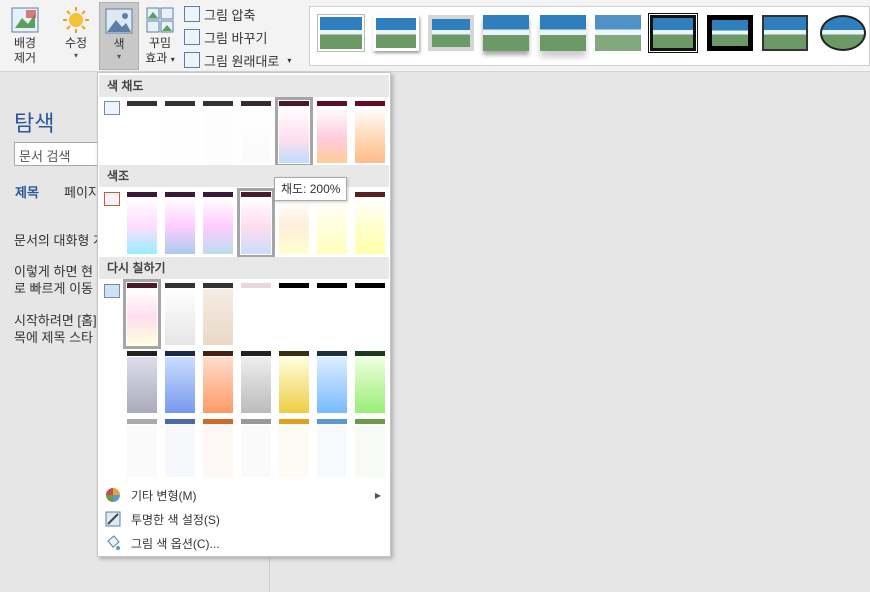 The width and height of the screenshot is (870, 592). I want to click on more-variations-item: 기타 변형(M) ▶, so click(244, 495).